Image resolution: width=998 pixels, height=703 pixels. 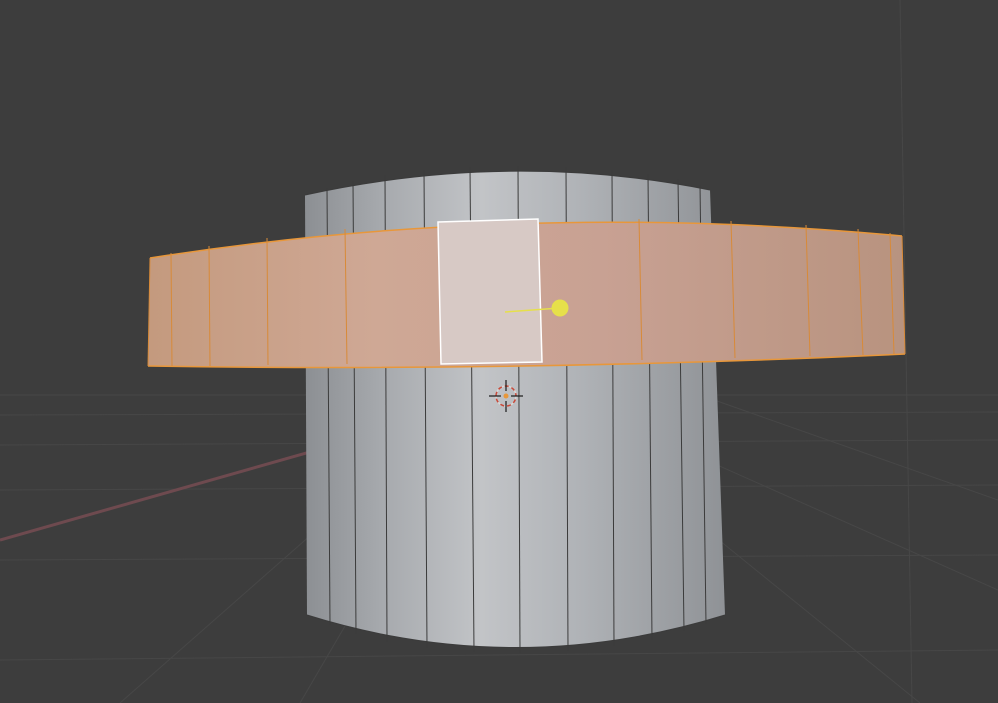 What do you see at coordinates (490, 291) in the screenshot?
I see `active-face` at bounding box center [490, 291].